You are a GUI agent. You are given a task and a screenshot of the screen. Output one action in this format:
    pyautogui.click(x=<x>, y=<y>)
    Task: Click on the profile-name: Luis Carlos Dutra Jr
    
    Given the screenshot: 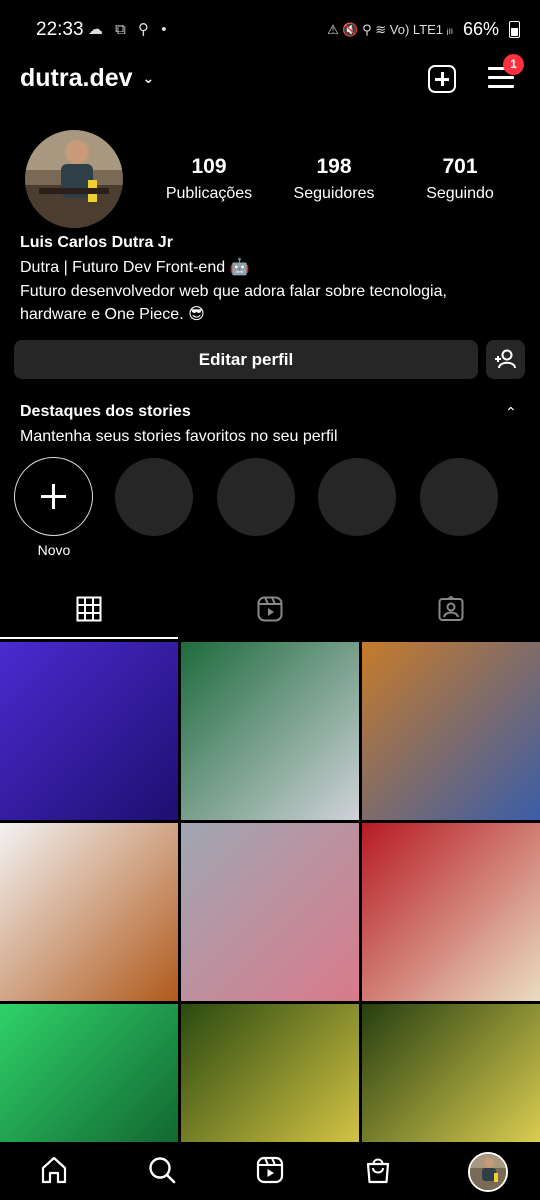 What is the action you would take?
    pyautogui.click(x=96, y=242)
    